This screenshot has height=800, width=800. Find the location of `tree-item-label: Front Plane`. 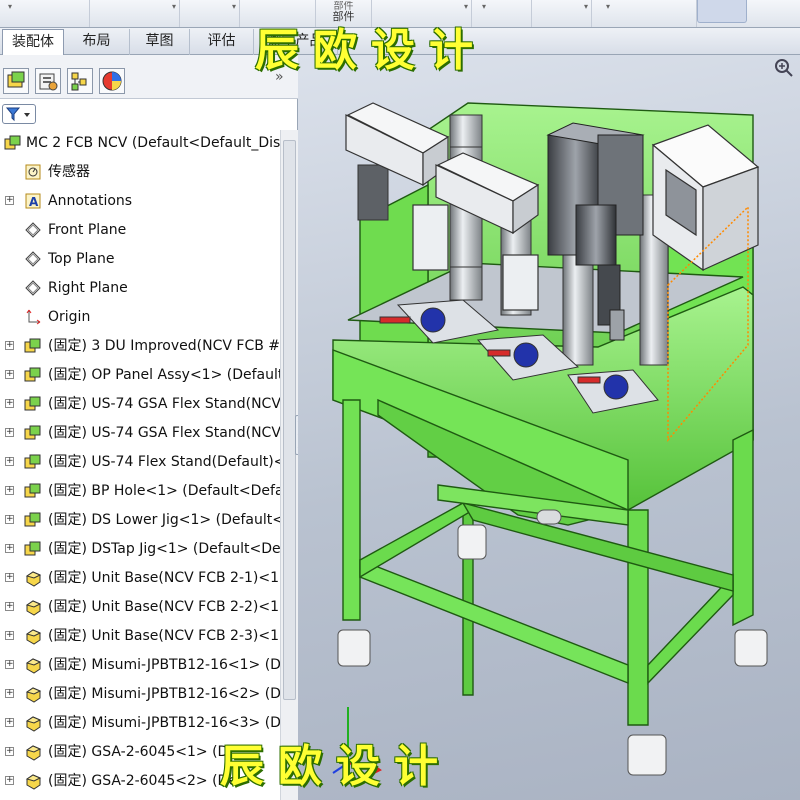

tree-item-label: Front Plane is located at coordinates (87, 230).